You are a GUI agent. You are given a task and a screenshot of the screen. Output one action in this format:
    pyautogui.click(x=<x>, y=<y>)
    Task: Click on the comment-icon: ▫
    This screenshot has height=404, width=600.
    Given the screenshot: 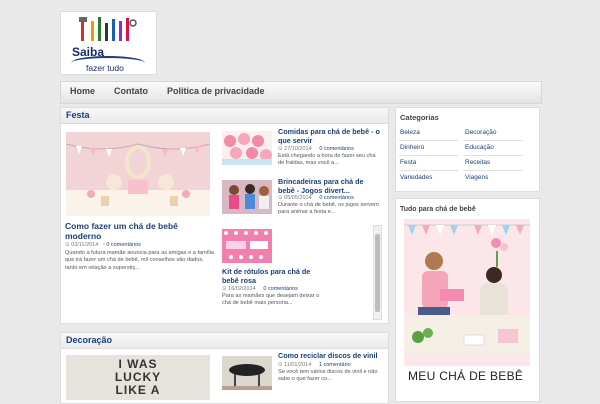 What is the action you would take?
    pyautogui.click(x=103, y=245)
    